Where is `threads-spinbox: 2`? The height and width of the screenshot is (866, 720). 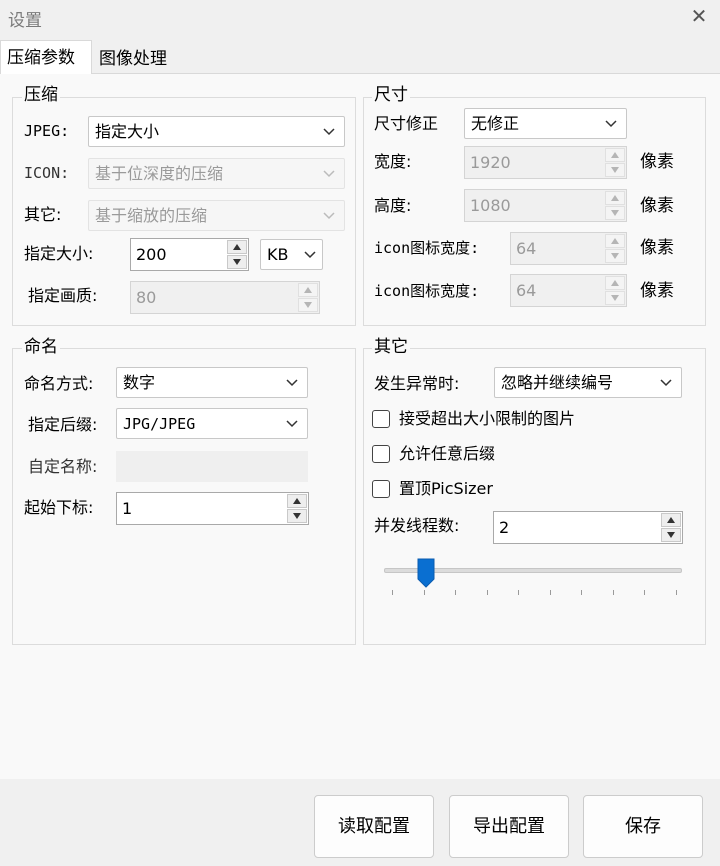
threads-spinbox: 2 is located at coordinates (588, 527).